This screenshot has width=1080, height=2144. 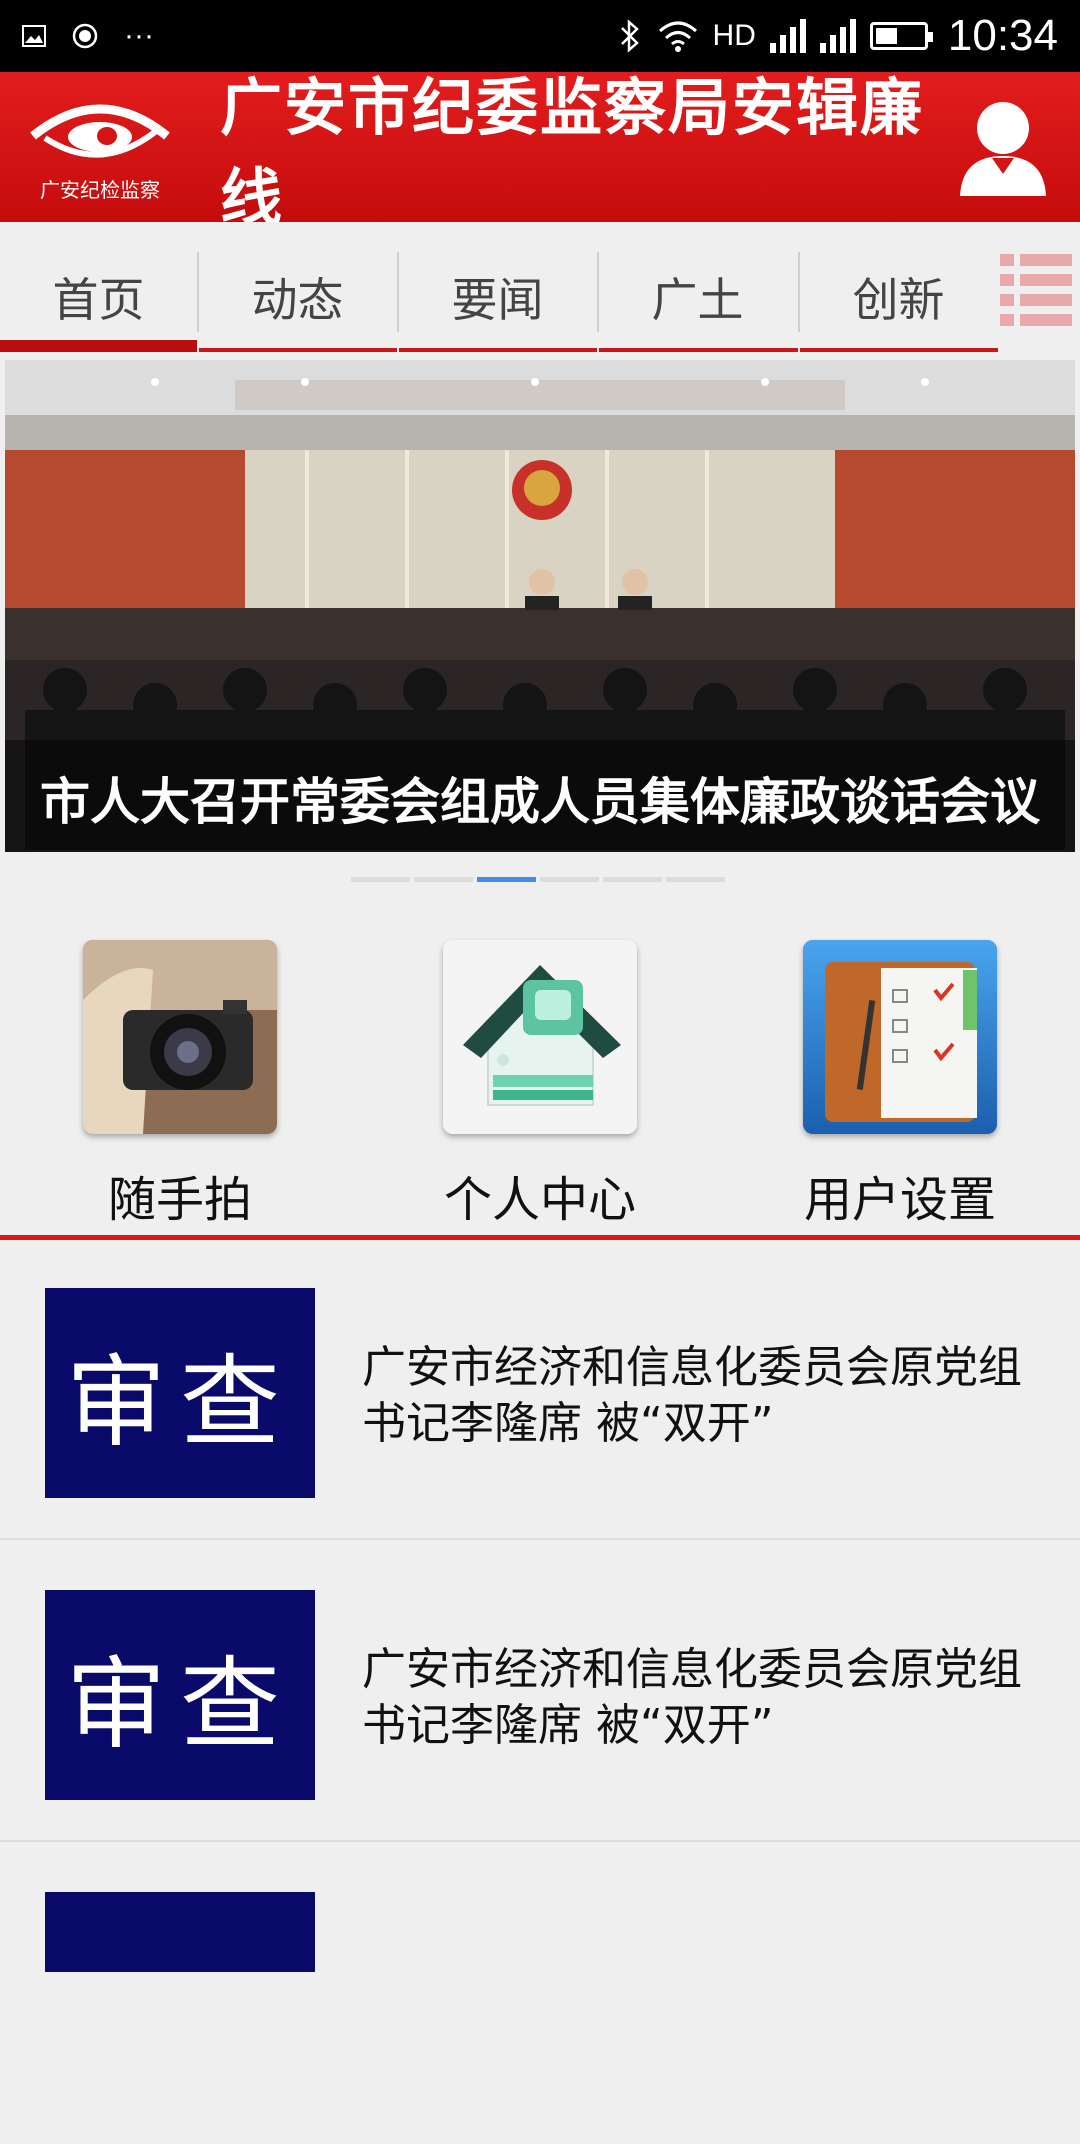 I want to click on category-menu-icon, so click(x=1036, y=289).